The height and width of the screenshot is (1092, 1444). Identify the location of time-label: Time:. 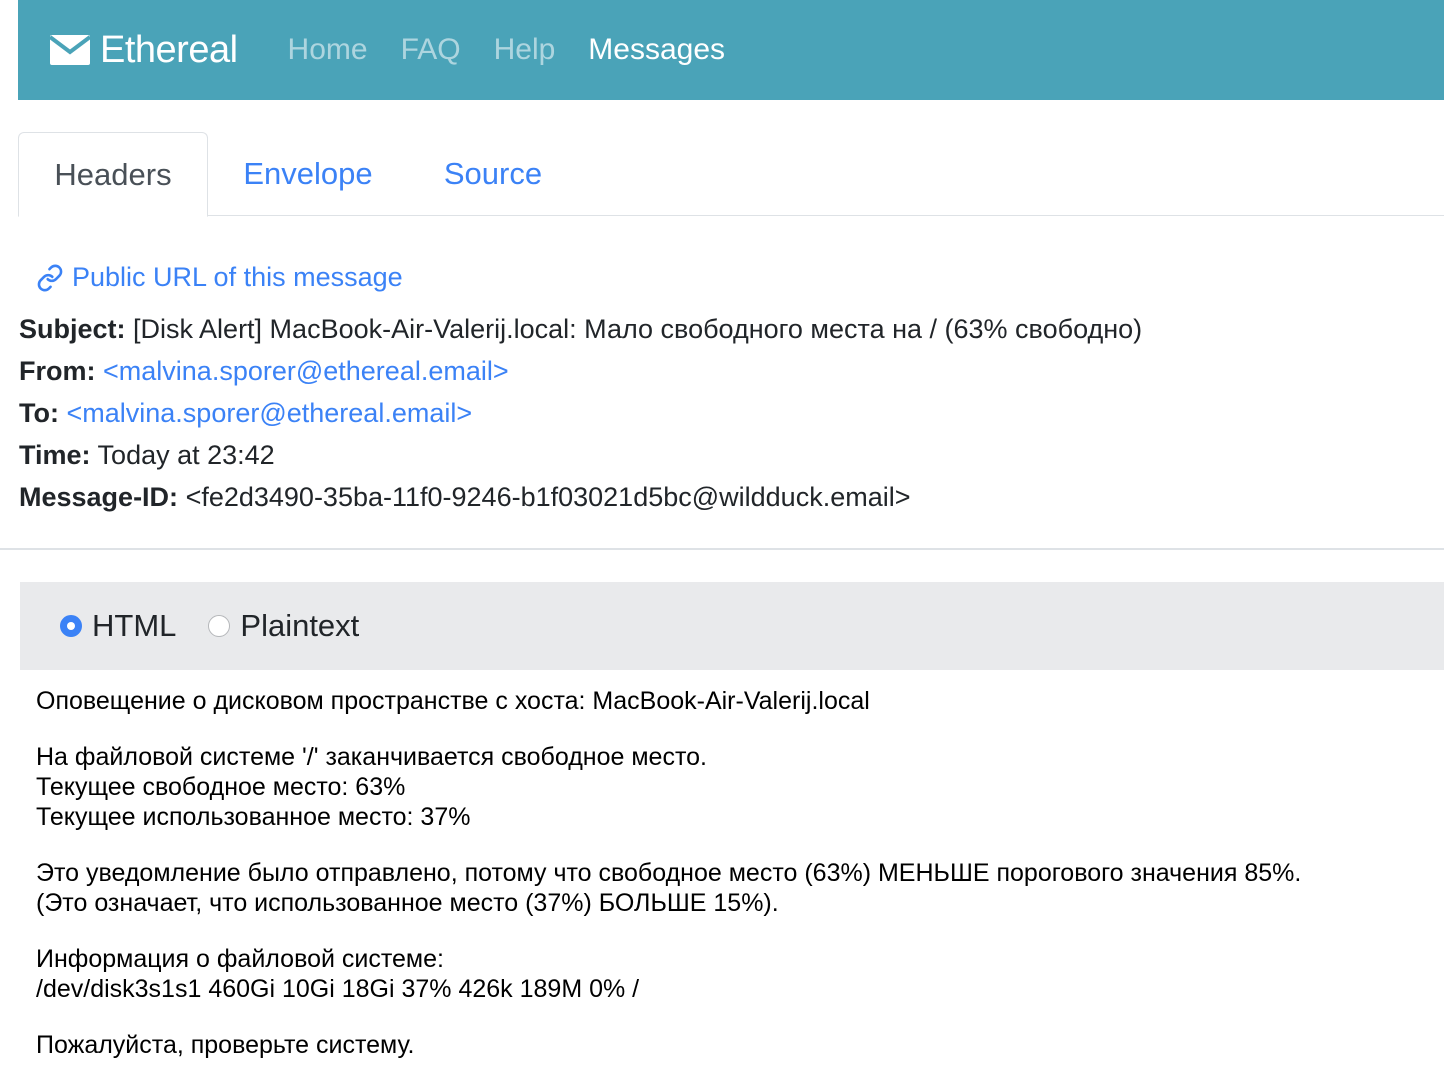
(55, 455).